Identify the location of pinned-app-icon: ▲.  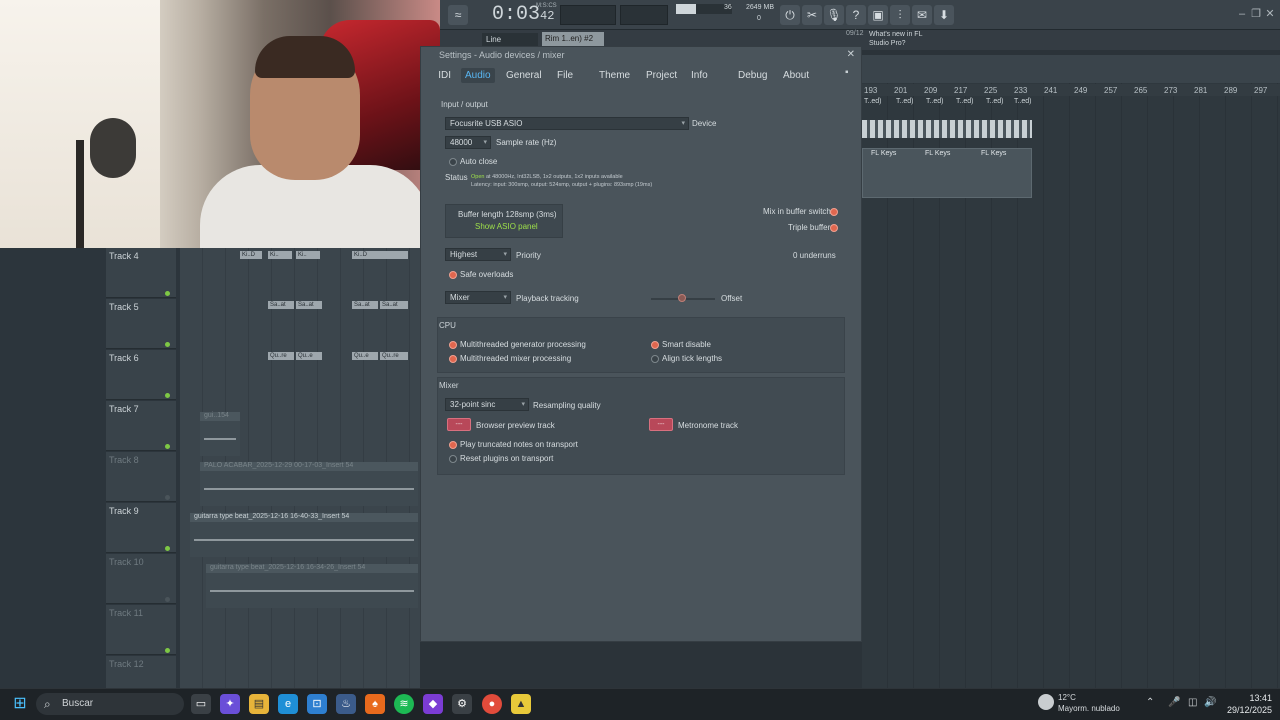
(521, 704).